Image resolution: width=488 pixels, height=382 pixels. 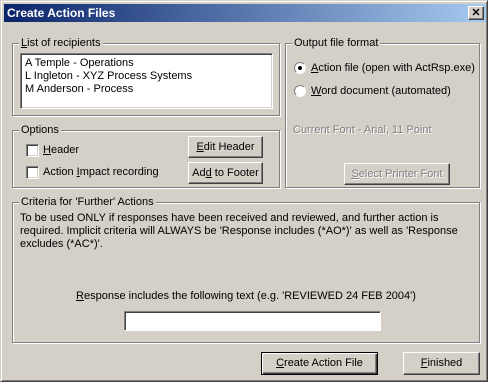 I want to click on title-bar: Create Action Files ✕, so click(x=245, y=13).